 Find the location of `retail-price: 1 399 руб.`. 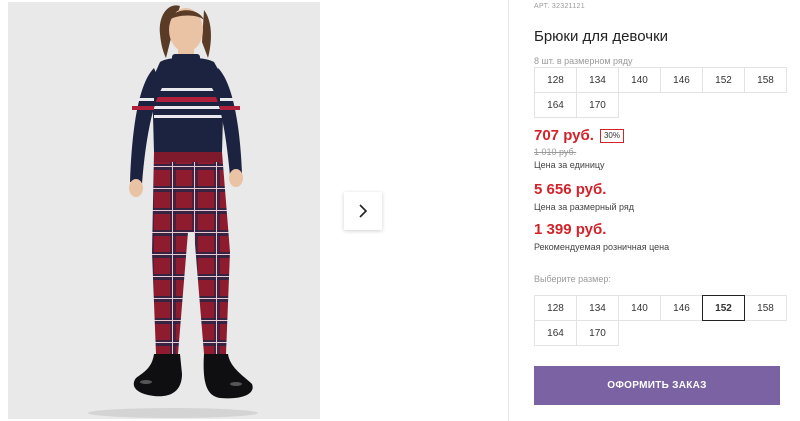

retail-price: 1 399 руб. is located at coordinates (570, 229).